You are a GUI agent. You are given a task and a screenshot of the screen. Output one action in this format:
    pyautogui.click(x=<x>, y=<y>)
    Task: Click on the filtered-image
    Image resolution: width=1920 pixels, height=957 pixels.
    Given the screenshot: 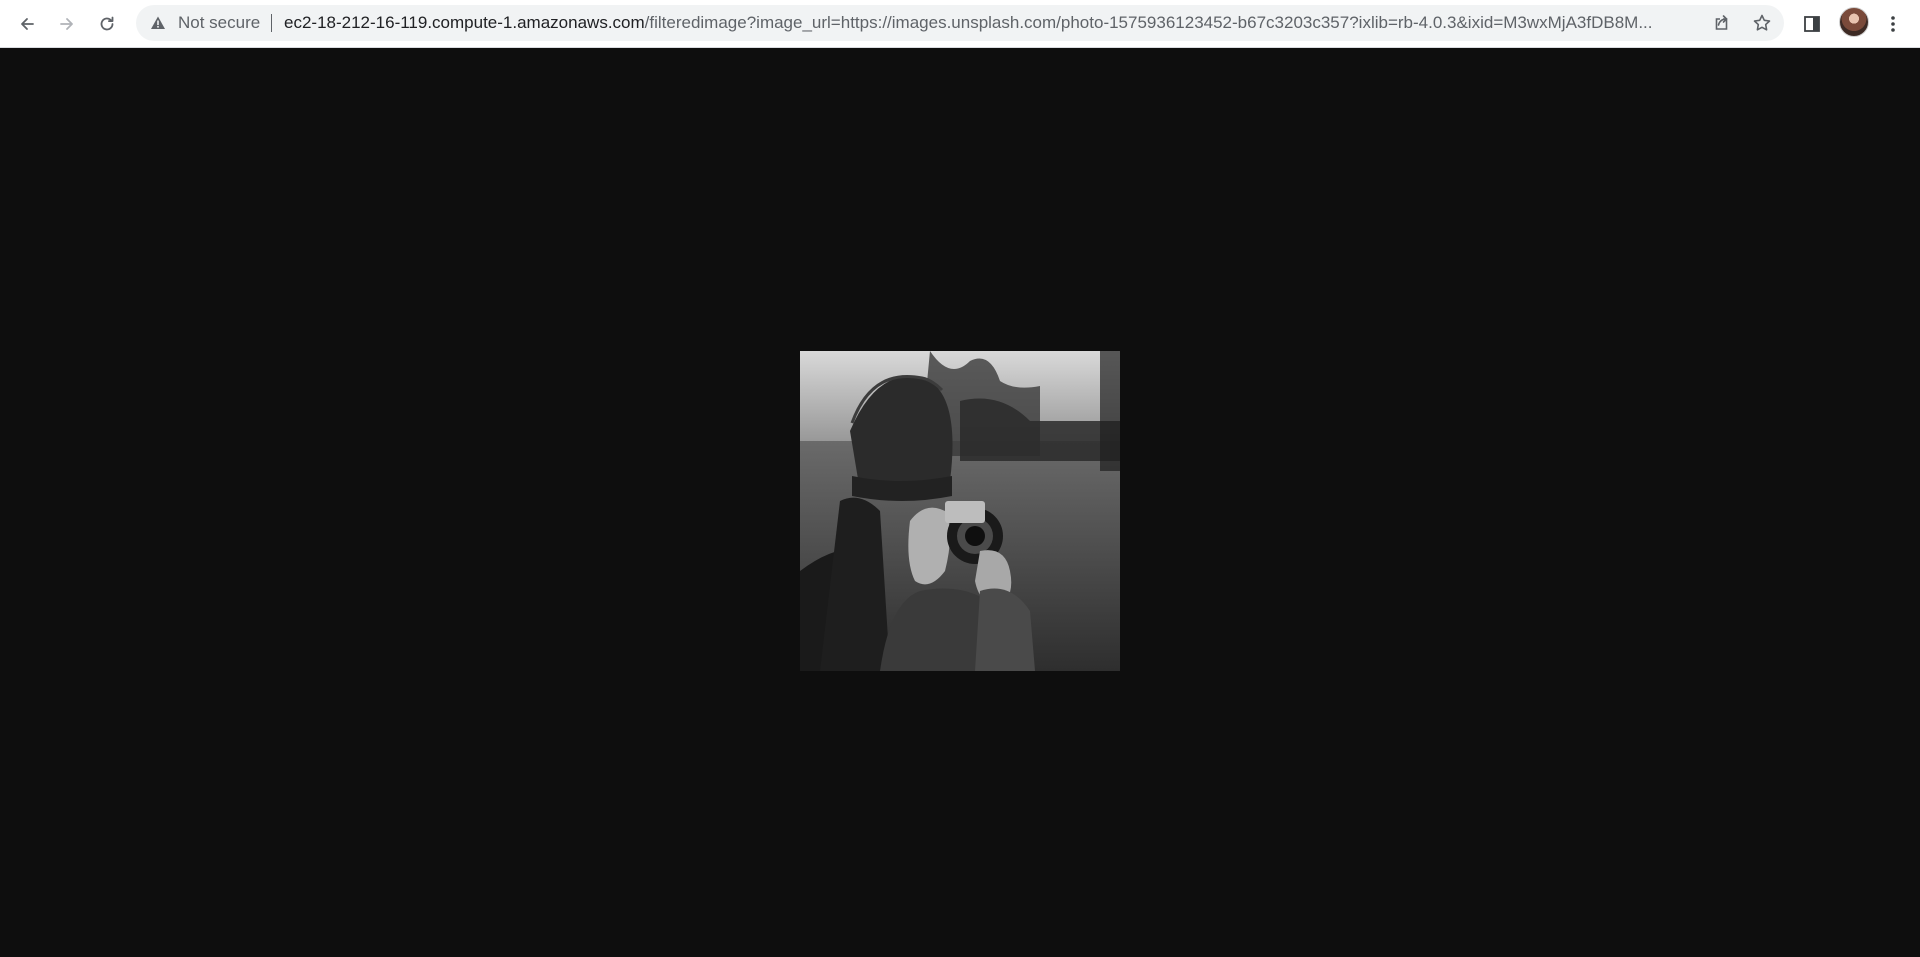 What is the action you would take?
    pyautogui.click(x=960, y=511)
    